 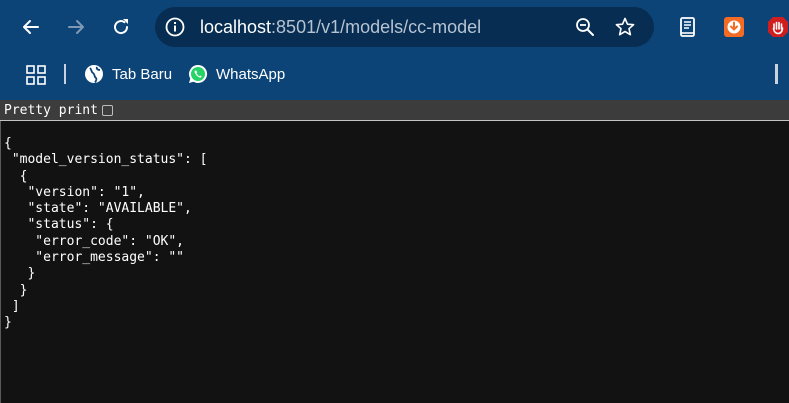 What do you see at coordinates (198, 73) in the screenshot?
I see `whatsapp-icon` at bounding box center [198, 73].